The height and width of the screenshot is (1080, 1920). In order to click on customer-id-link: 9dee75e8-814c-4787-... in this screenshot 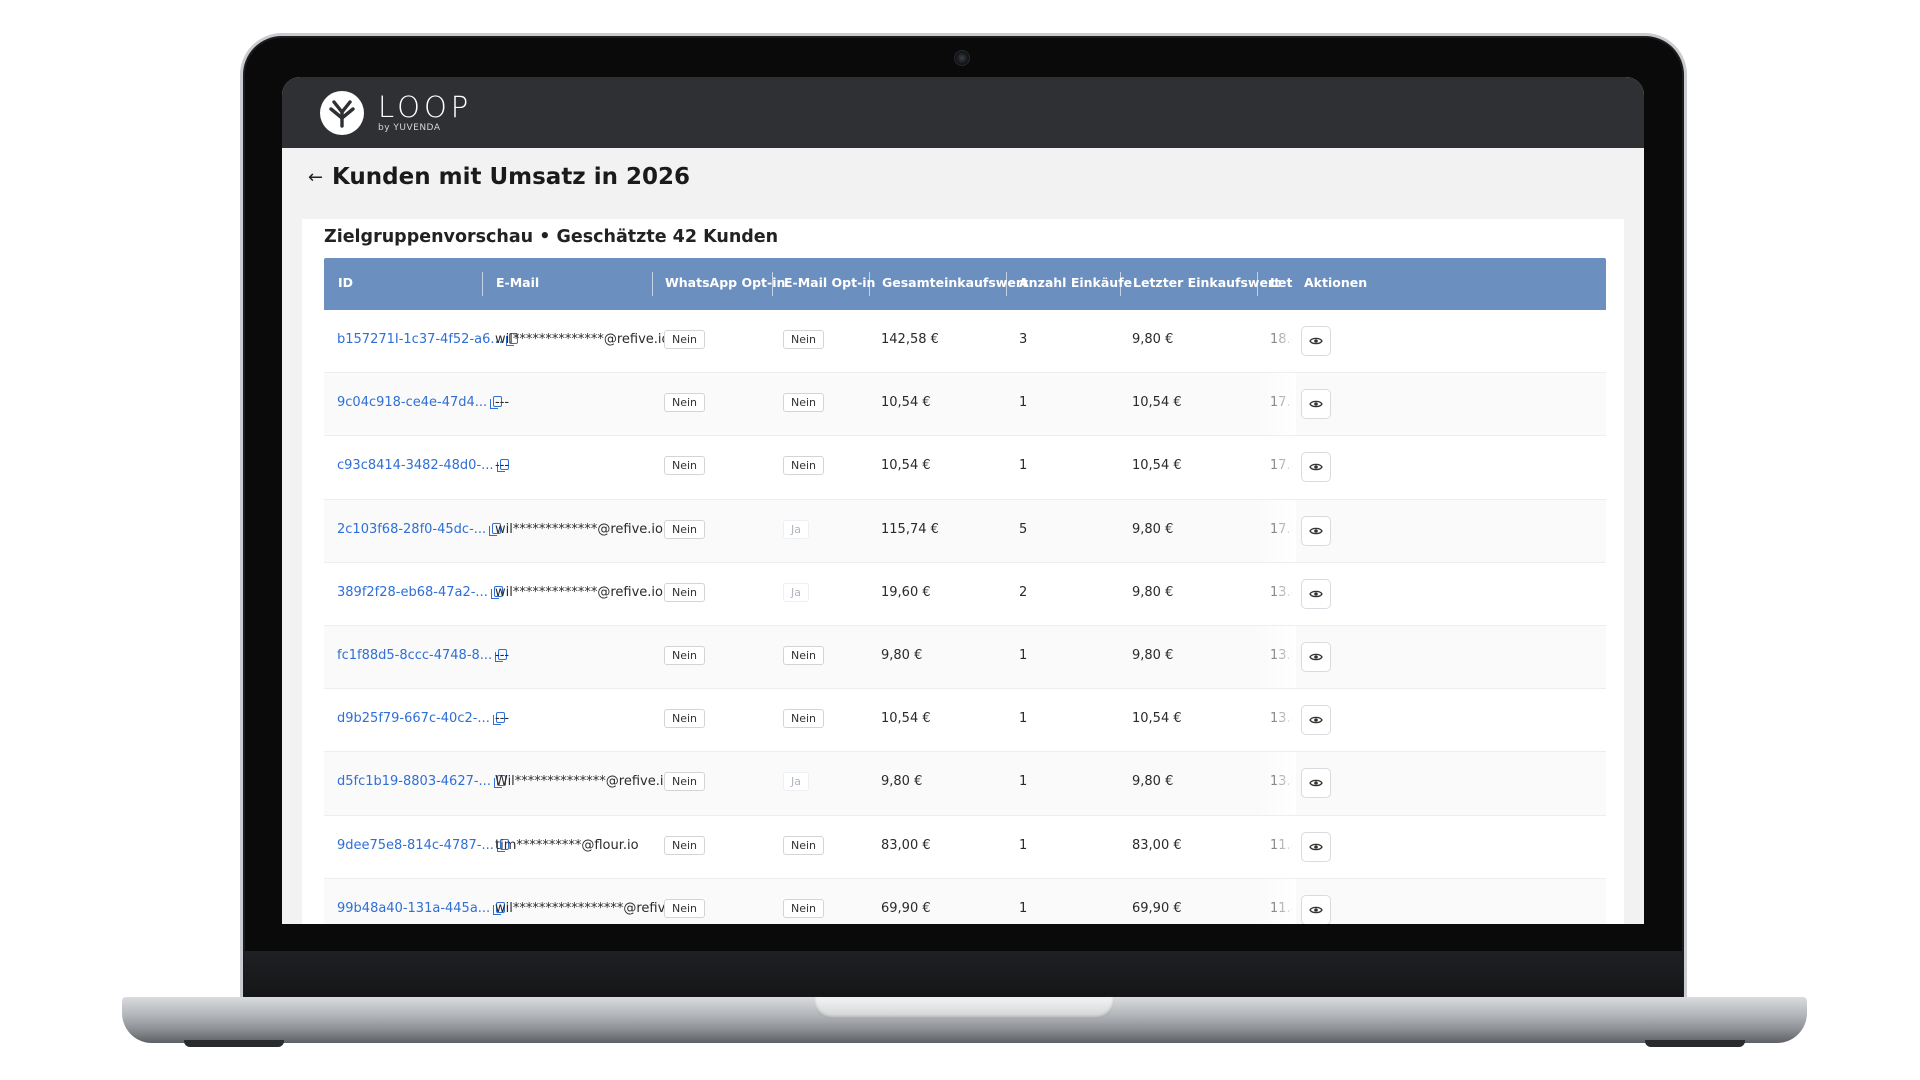, I will do `click(415, 845)`.